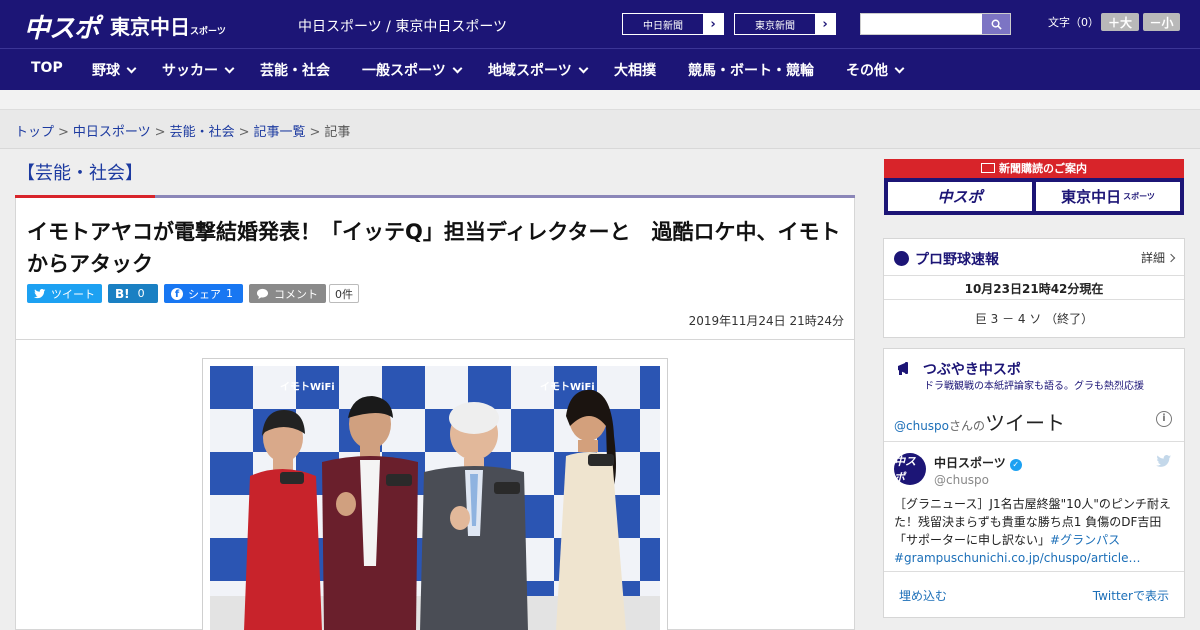  Describe the element at coordinates (122, 293) in the screenshot. I see `hatena-icon: B!` at that location.